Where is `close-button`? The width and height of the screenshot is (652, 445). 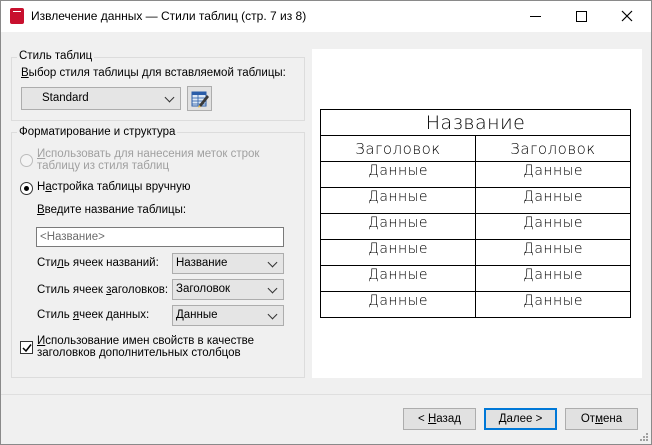
close-button is located at coordinates (627, 16).